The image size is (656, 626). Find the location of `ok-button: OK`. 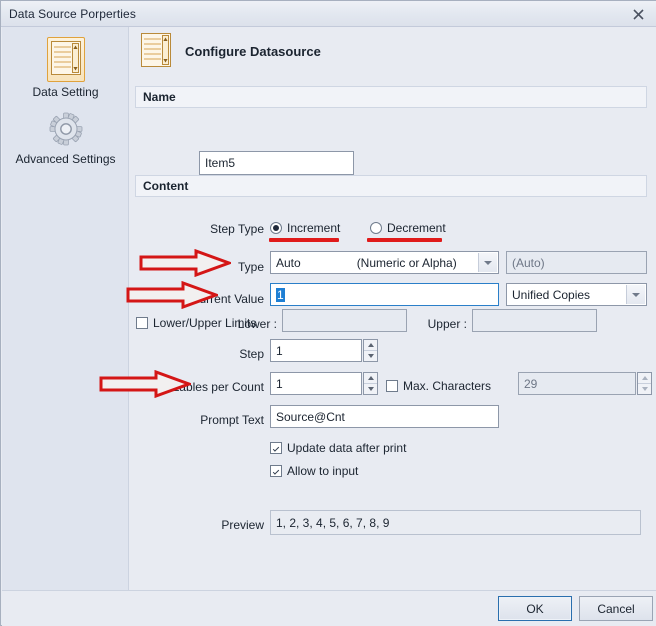

ok-button: OK is located at coordinates (535, 608).